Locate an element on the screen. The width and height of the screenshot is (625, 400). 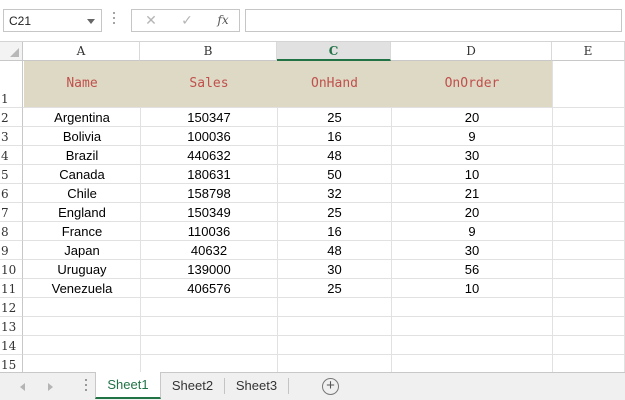
cell-name: Chile is located at coordinates (82, 193).